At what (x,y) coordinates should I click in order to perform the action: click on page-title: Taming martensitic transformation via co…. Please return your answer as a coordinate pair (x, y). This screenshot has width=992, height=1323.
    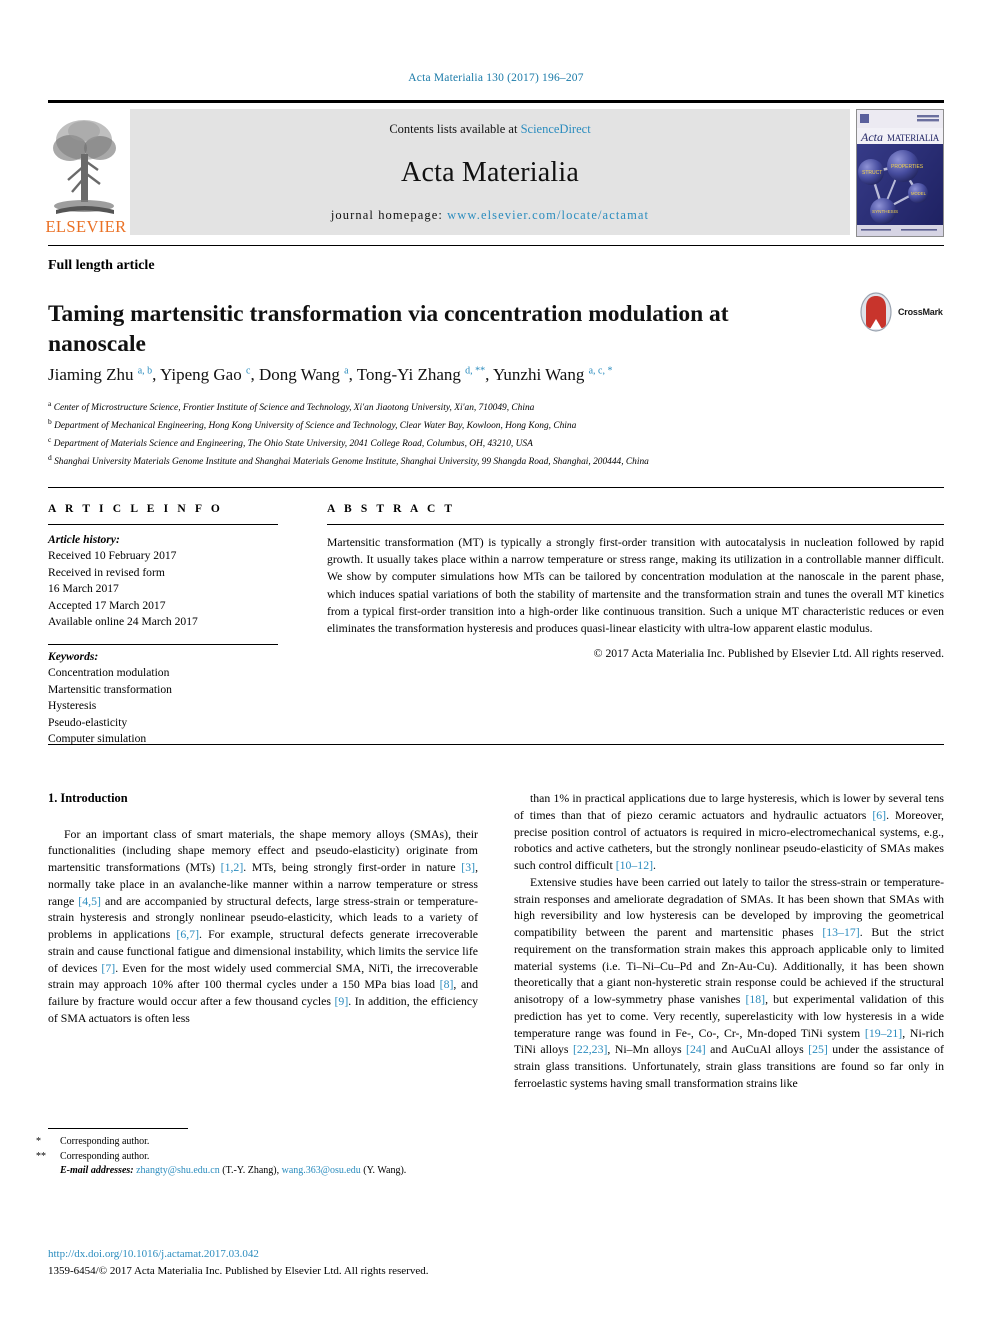
    Looking at the image, I should click on (388, 329).